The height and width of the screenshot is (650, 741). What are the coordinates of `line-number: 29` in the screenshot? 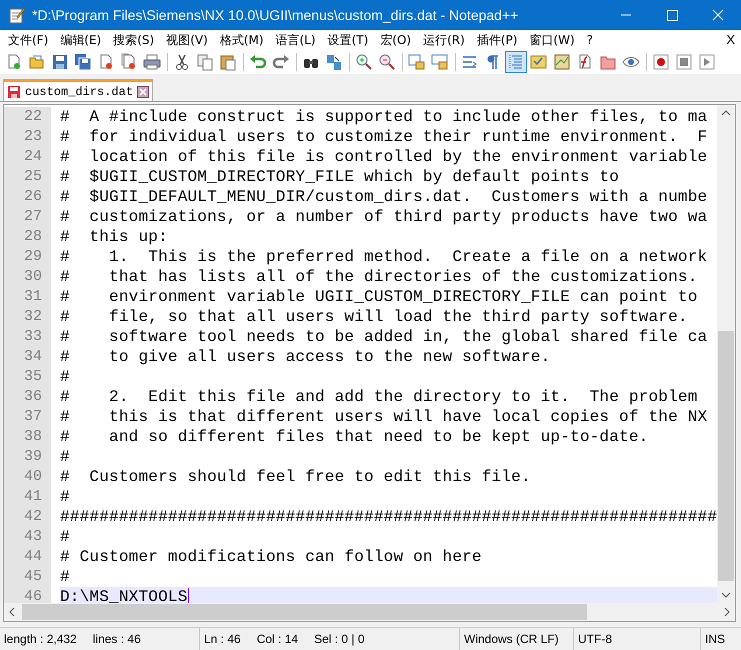 It's located at (27, 257).